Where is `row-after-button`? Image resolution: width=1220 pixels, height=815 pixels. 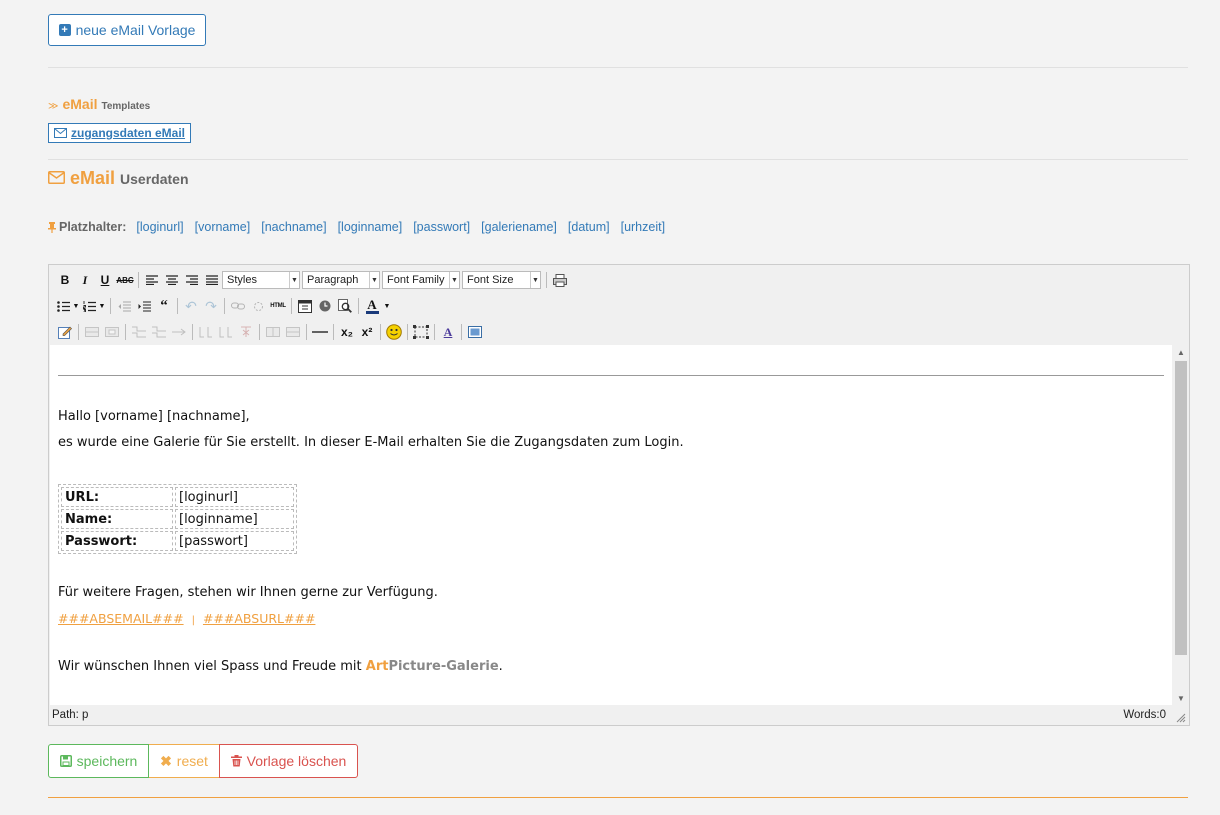 row-after-button is located at coordinates (159, 332).